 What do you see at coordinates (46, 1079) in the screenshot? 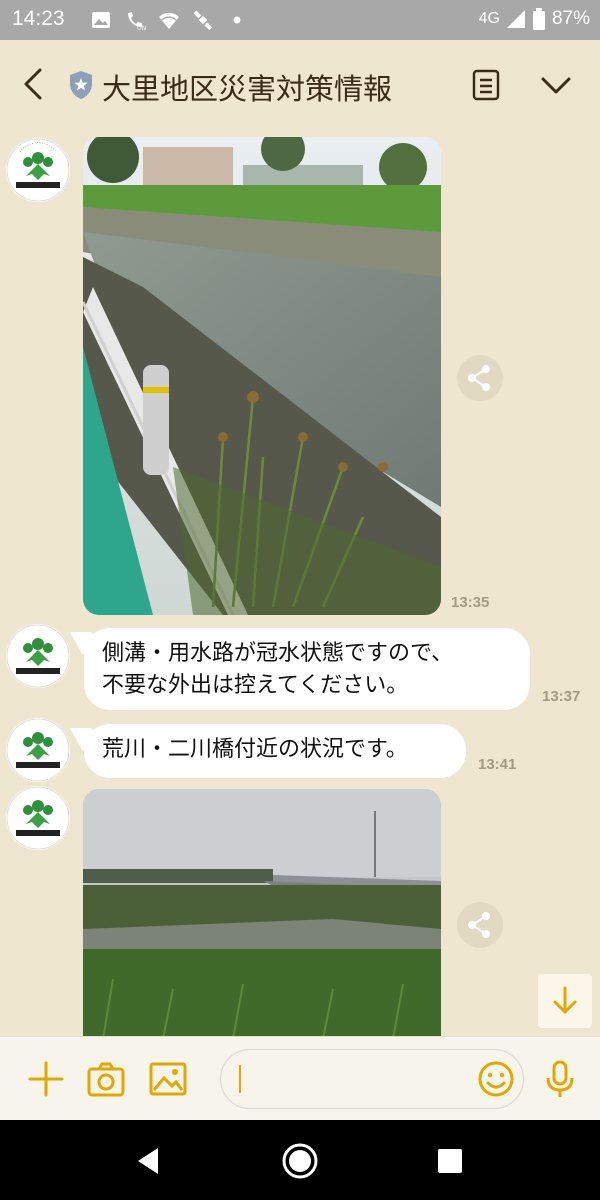
I see `plus-icon` at bounding box center [46, 1079].